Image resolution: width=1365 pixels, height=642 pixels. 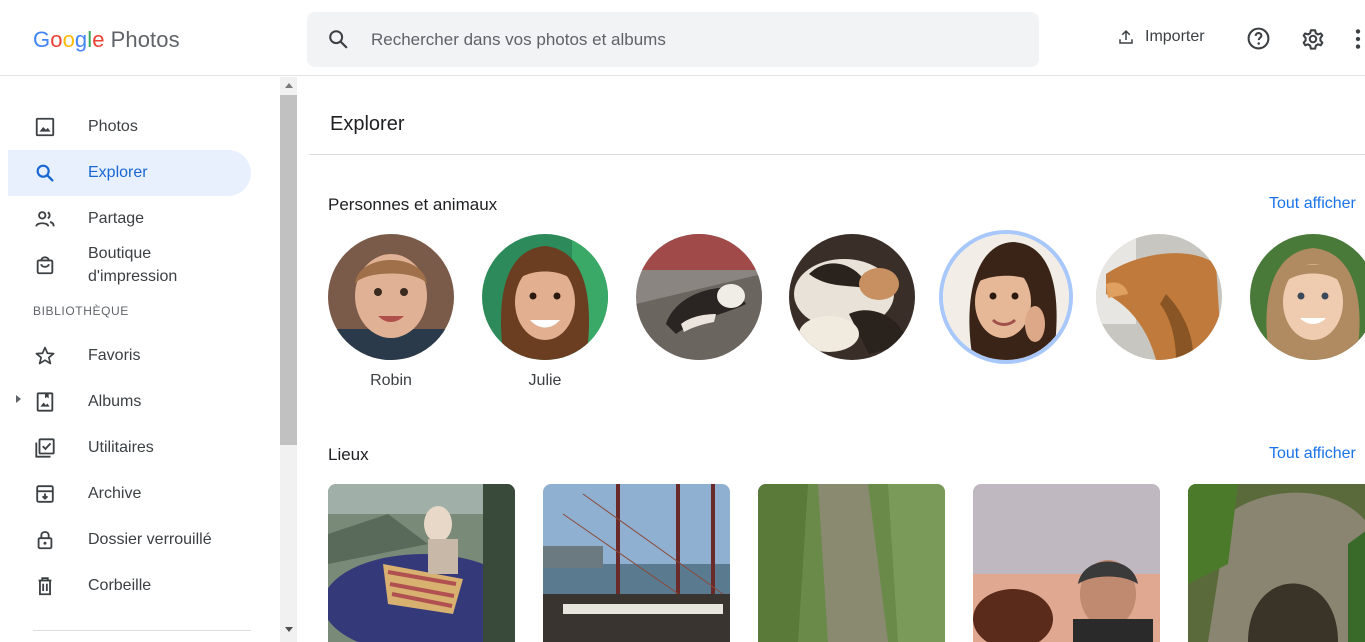 What do you see at coordinates (45, 219) in the screenshot?
I see `people-icon` at bounding box center [45, 219].